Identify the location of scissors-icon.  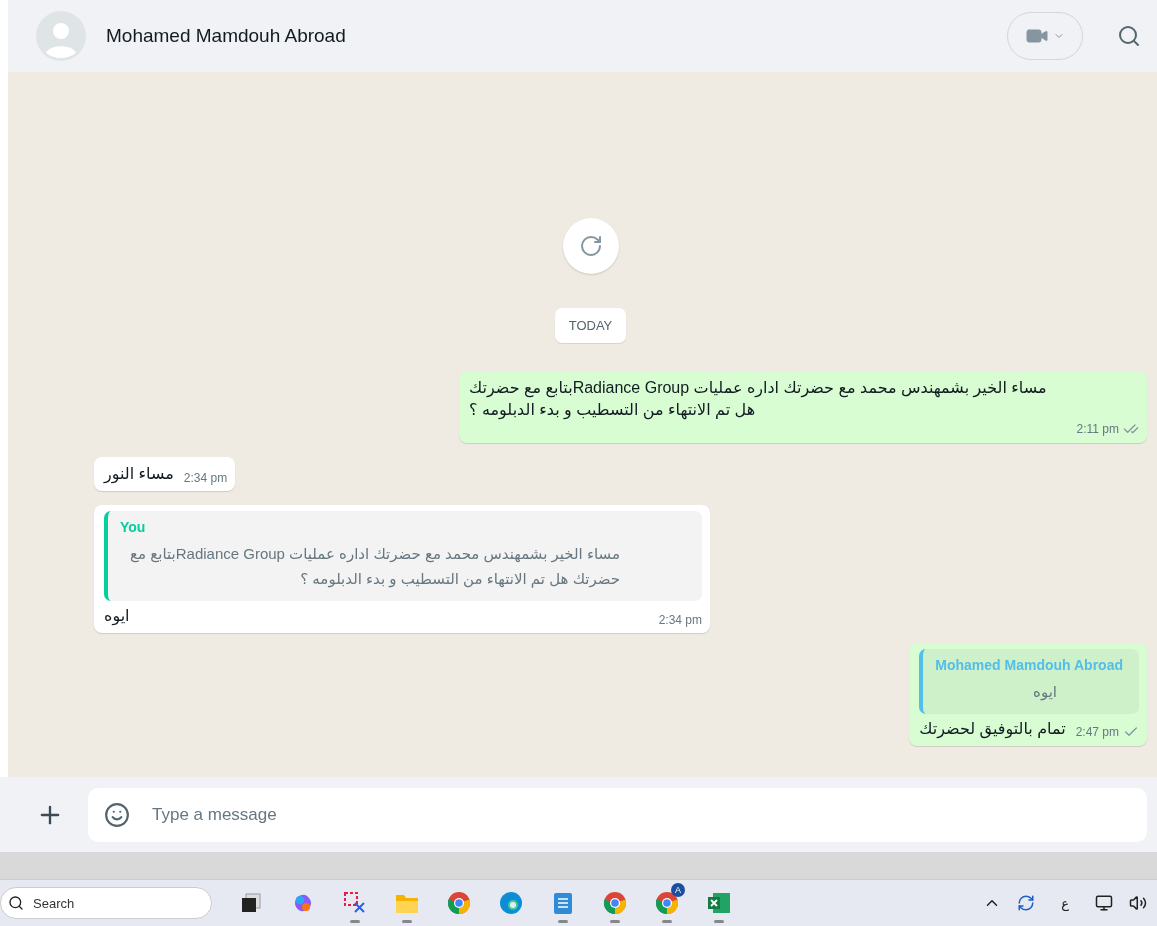
(355, 903).